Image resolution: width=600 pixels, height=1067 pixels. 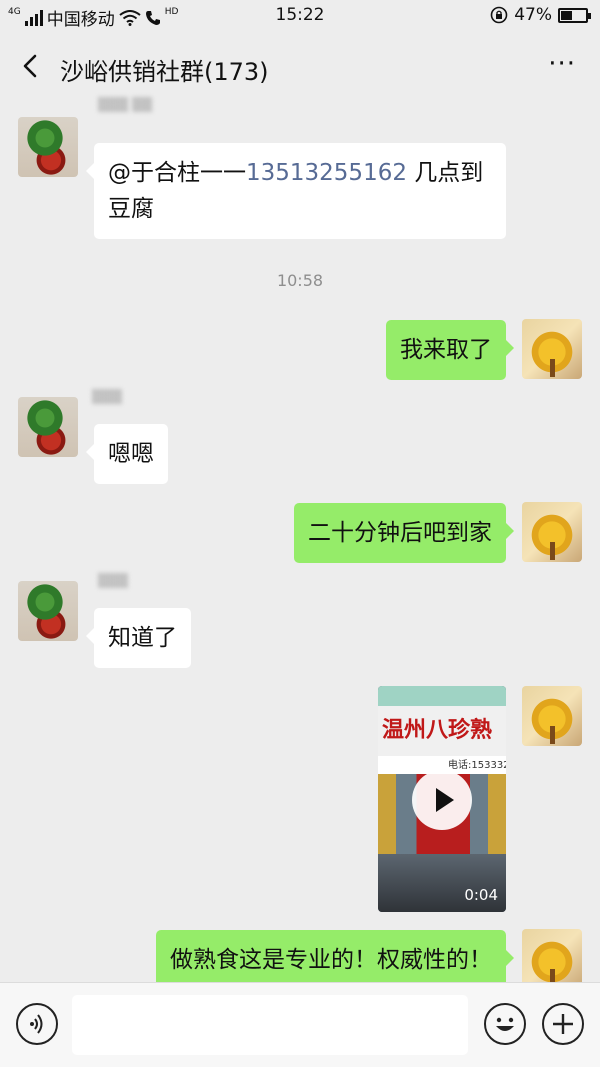 I want to click on message-text: 豆腐, so click(x=131, y=209).